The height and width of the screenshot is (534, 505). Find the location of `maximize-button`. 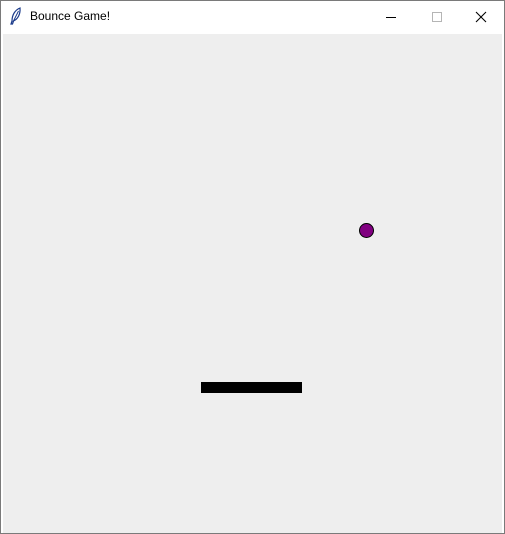

maximize-button is located at coordinates (437, 16).